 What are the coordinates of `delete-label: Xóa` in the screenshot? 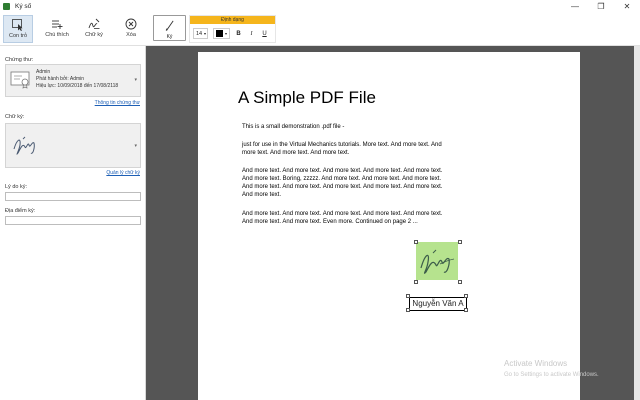 It's located at (131, 35).